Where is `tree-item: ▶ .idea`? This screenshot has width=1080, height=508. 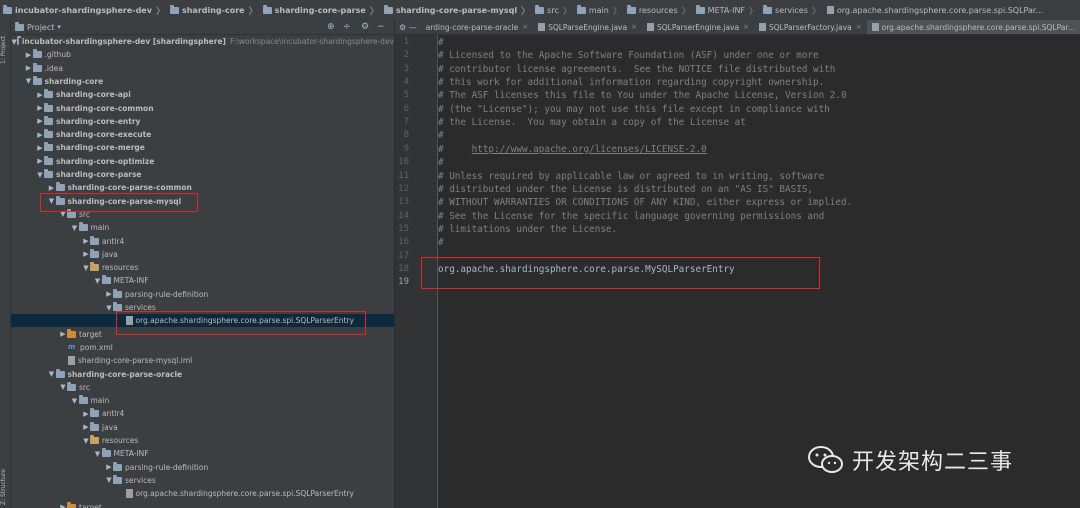
tree-item: ▶ .idea is located at coordinates (202, 68).